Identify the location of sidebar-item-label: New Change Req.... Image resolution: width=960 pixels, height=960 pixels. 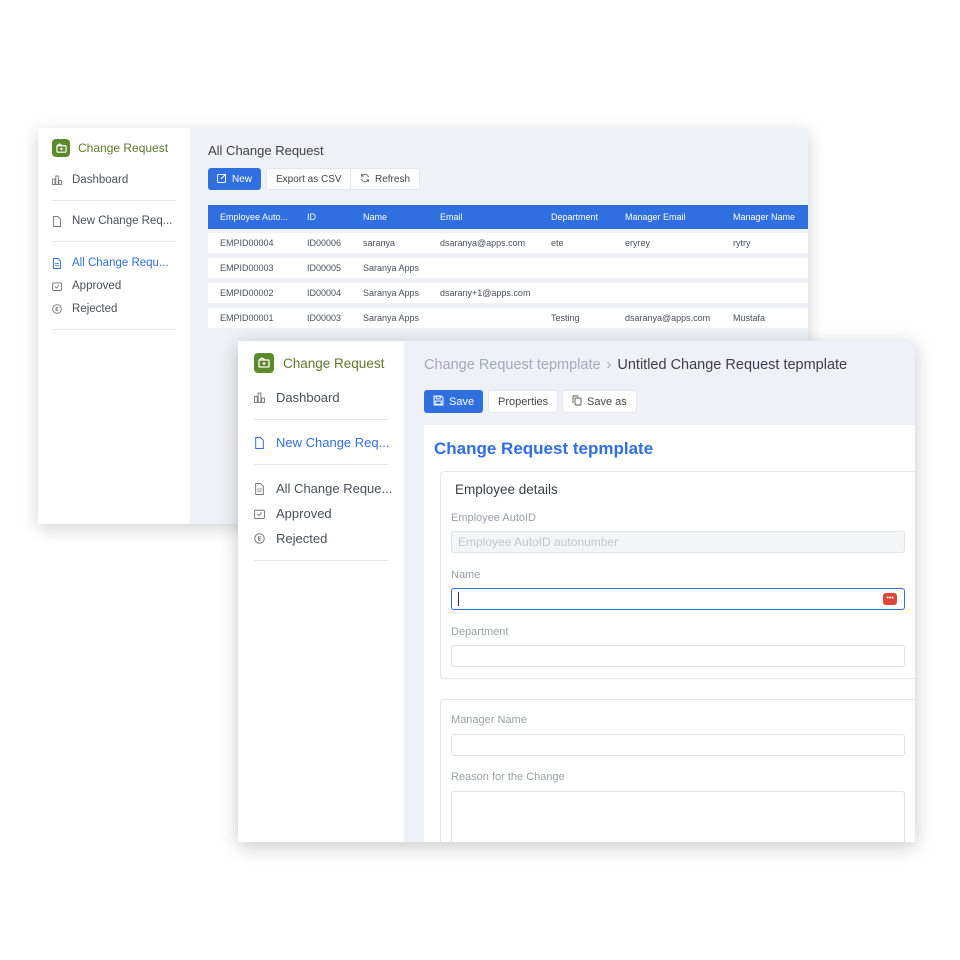
(122, 221).